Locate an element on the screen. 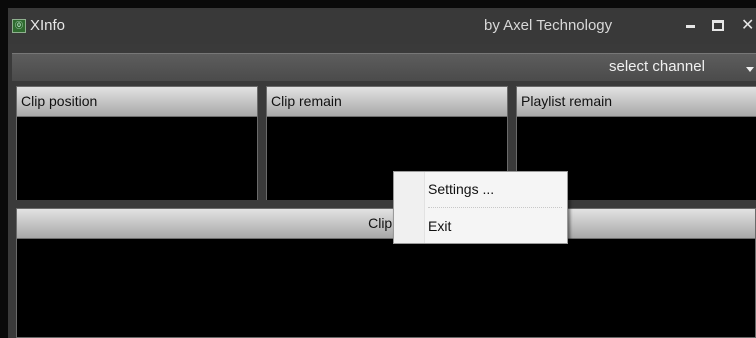 The height and width of the screenshot is (338, 756). maximize-icon is located at coordinates (718, 25).